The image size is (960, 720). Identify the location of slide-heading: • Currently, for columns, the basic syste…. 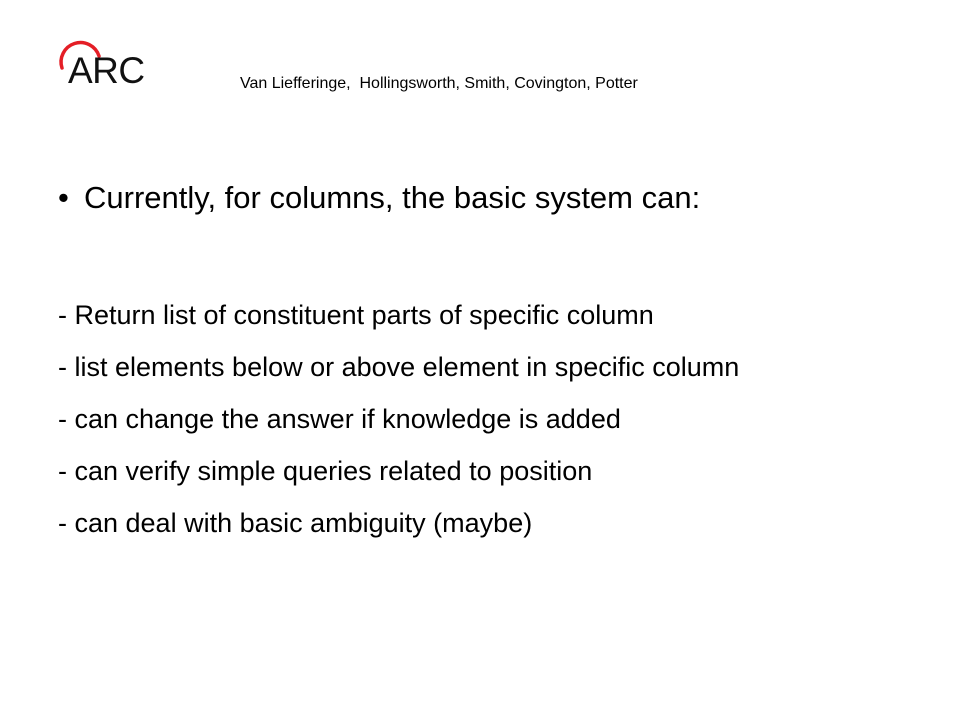
(488, 198).